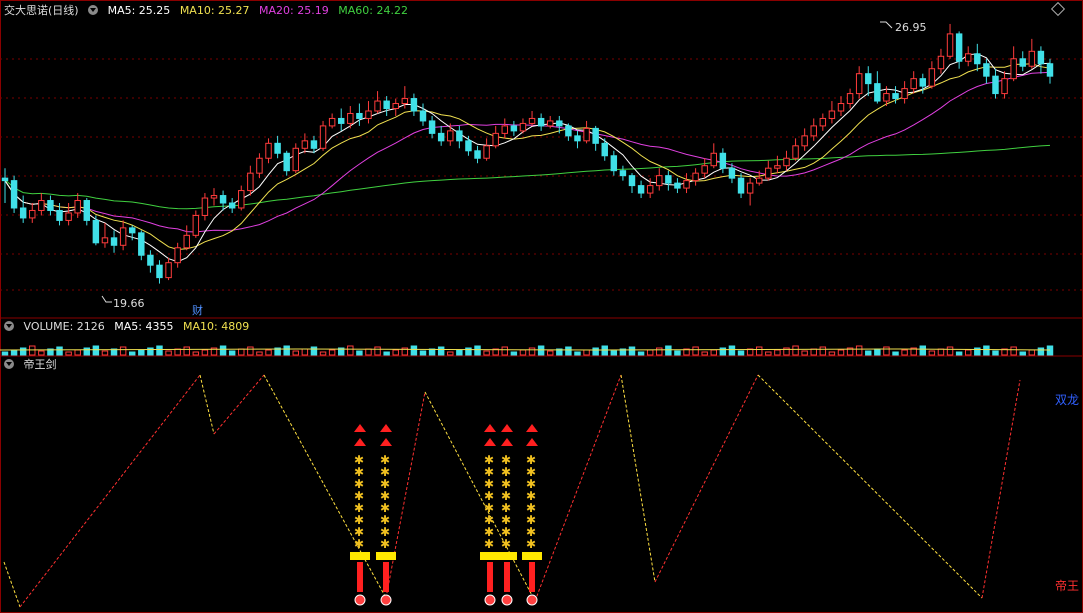 This screenshot has width=1083, height=613. What do you see at coordinates (360, 556) in the screenshot?
I see `signal-guard` at bounding box center [360, 556].